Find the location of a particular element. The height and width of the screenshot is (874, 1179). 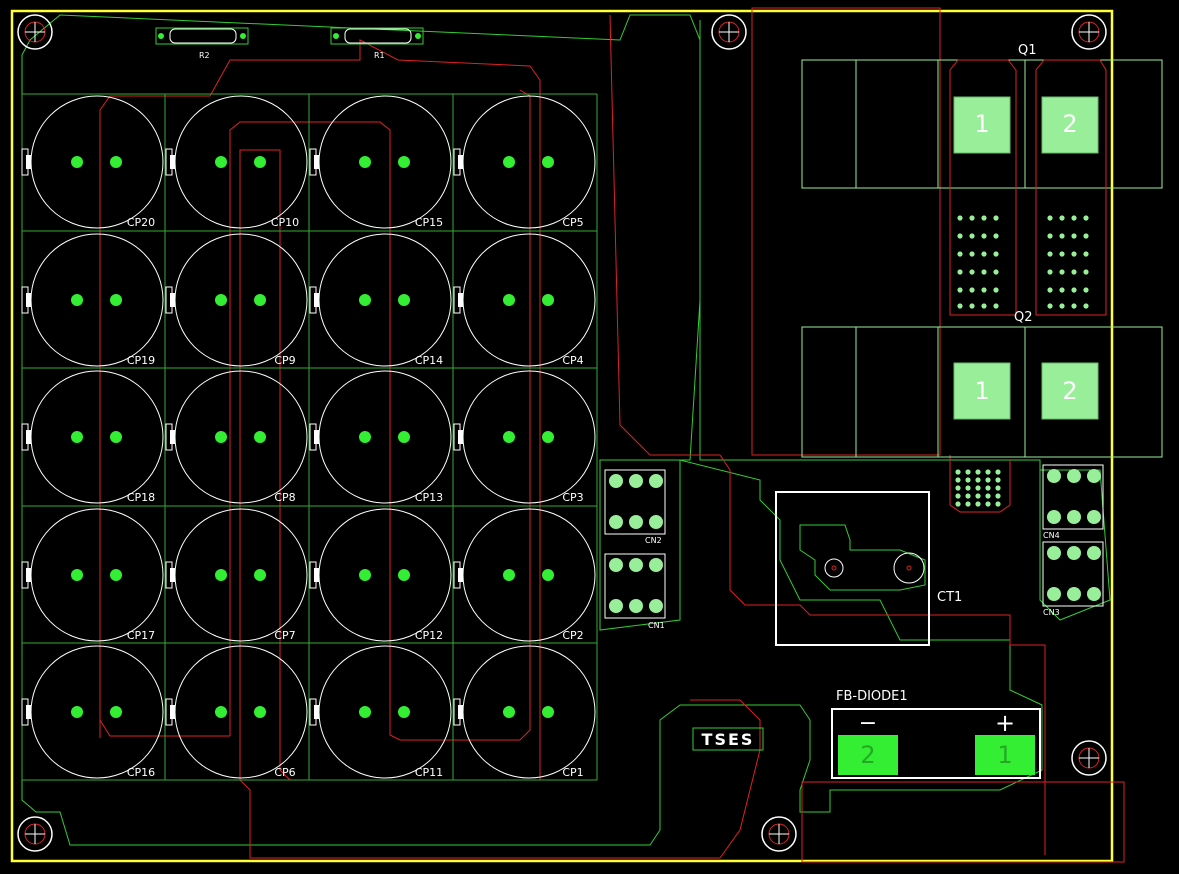

capacitor-label: CP9 is located at coordinates (284, 360).